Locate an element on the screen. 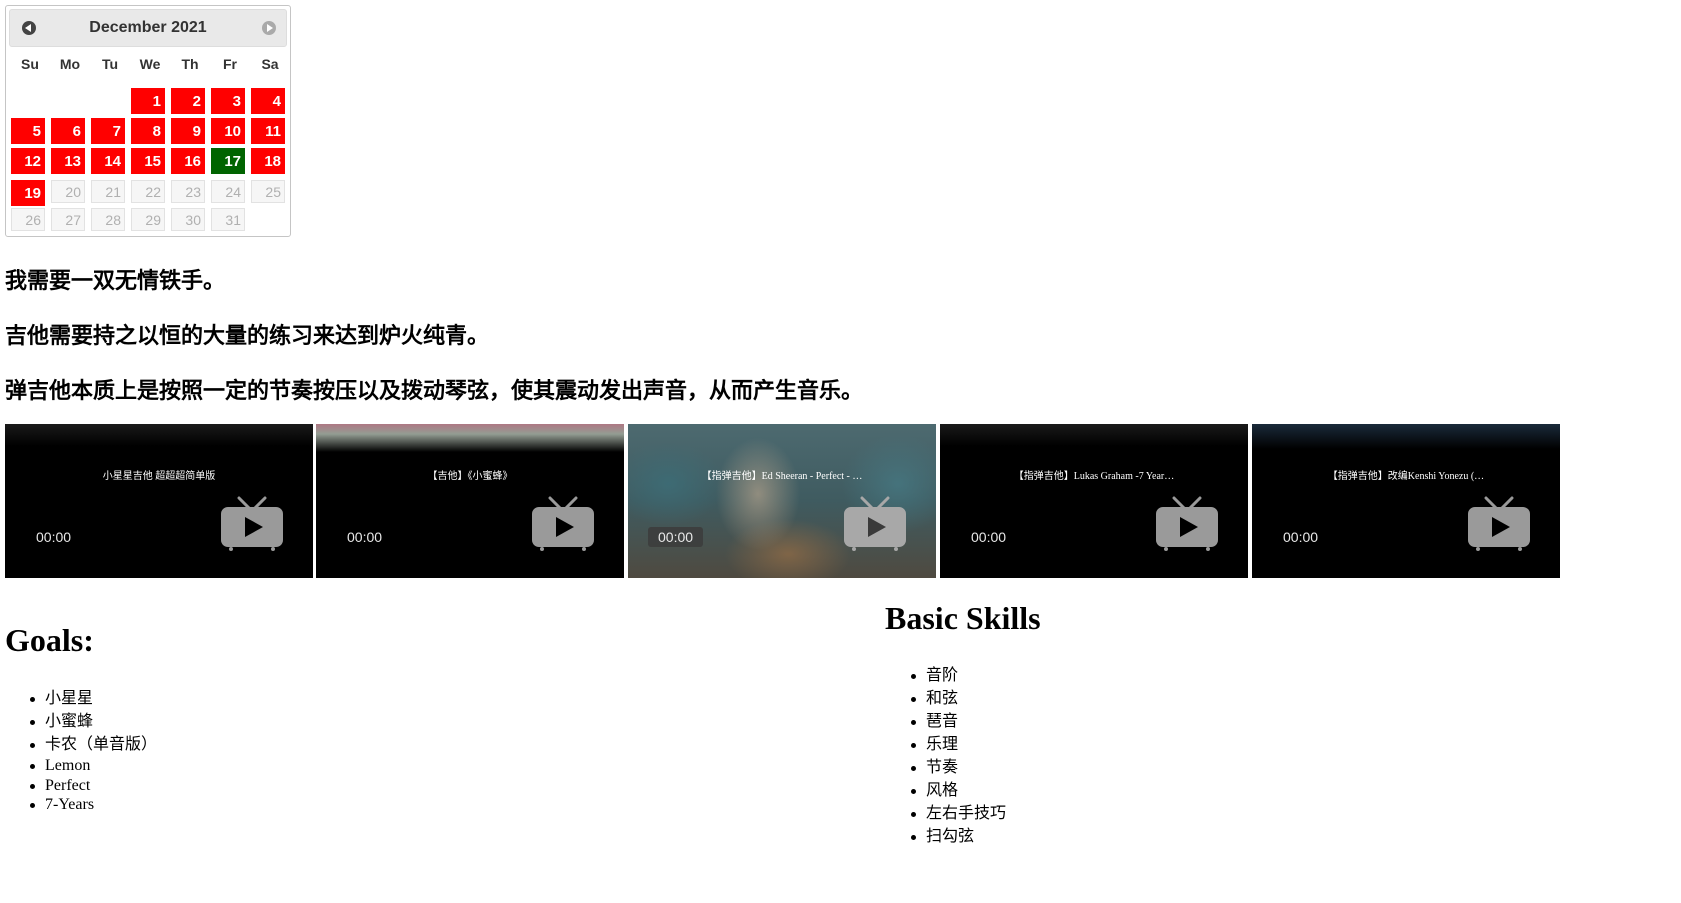  intro-line: 弹吉他本质上是按照一定的节奏按压以及拨动琴弦，使其震动发出声音，从而产生音乐。 is located at coordinates (434, 390).